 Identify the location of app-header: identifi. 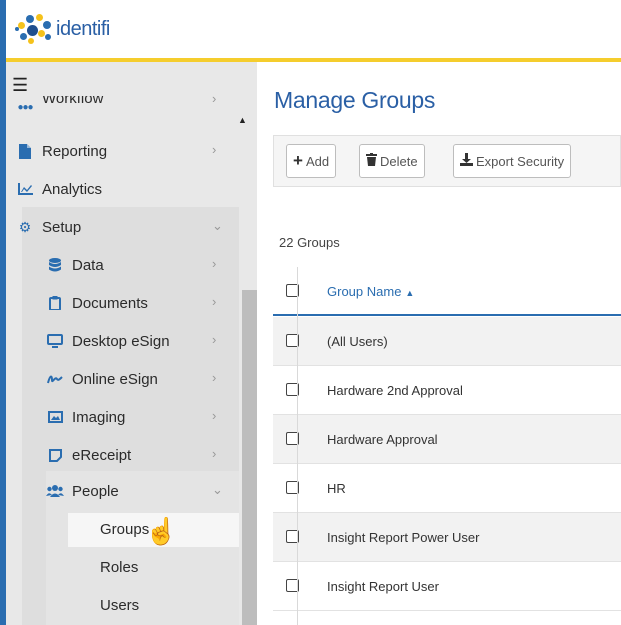
(313, 31).